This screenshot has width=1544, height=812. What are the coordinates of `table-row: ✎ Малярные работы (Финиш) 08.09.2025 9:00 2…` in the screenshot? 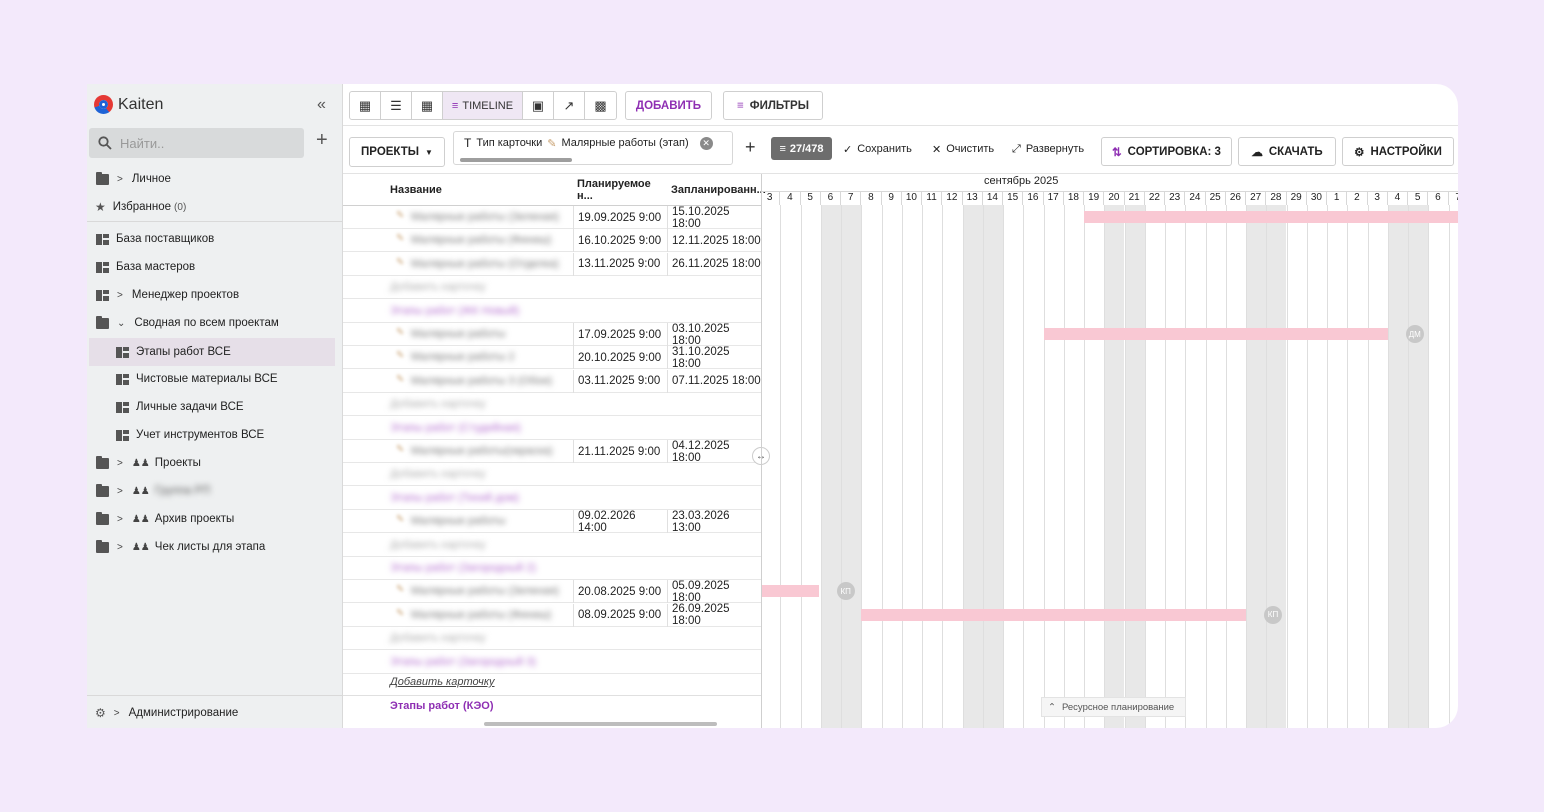 It's located at (552, 615).